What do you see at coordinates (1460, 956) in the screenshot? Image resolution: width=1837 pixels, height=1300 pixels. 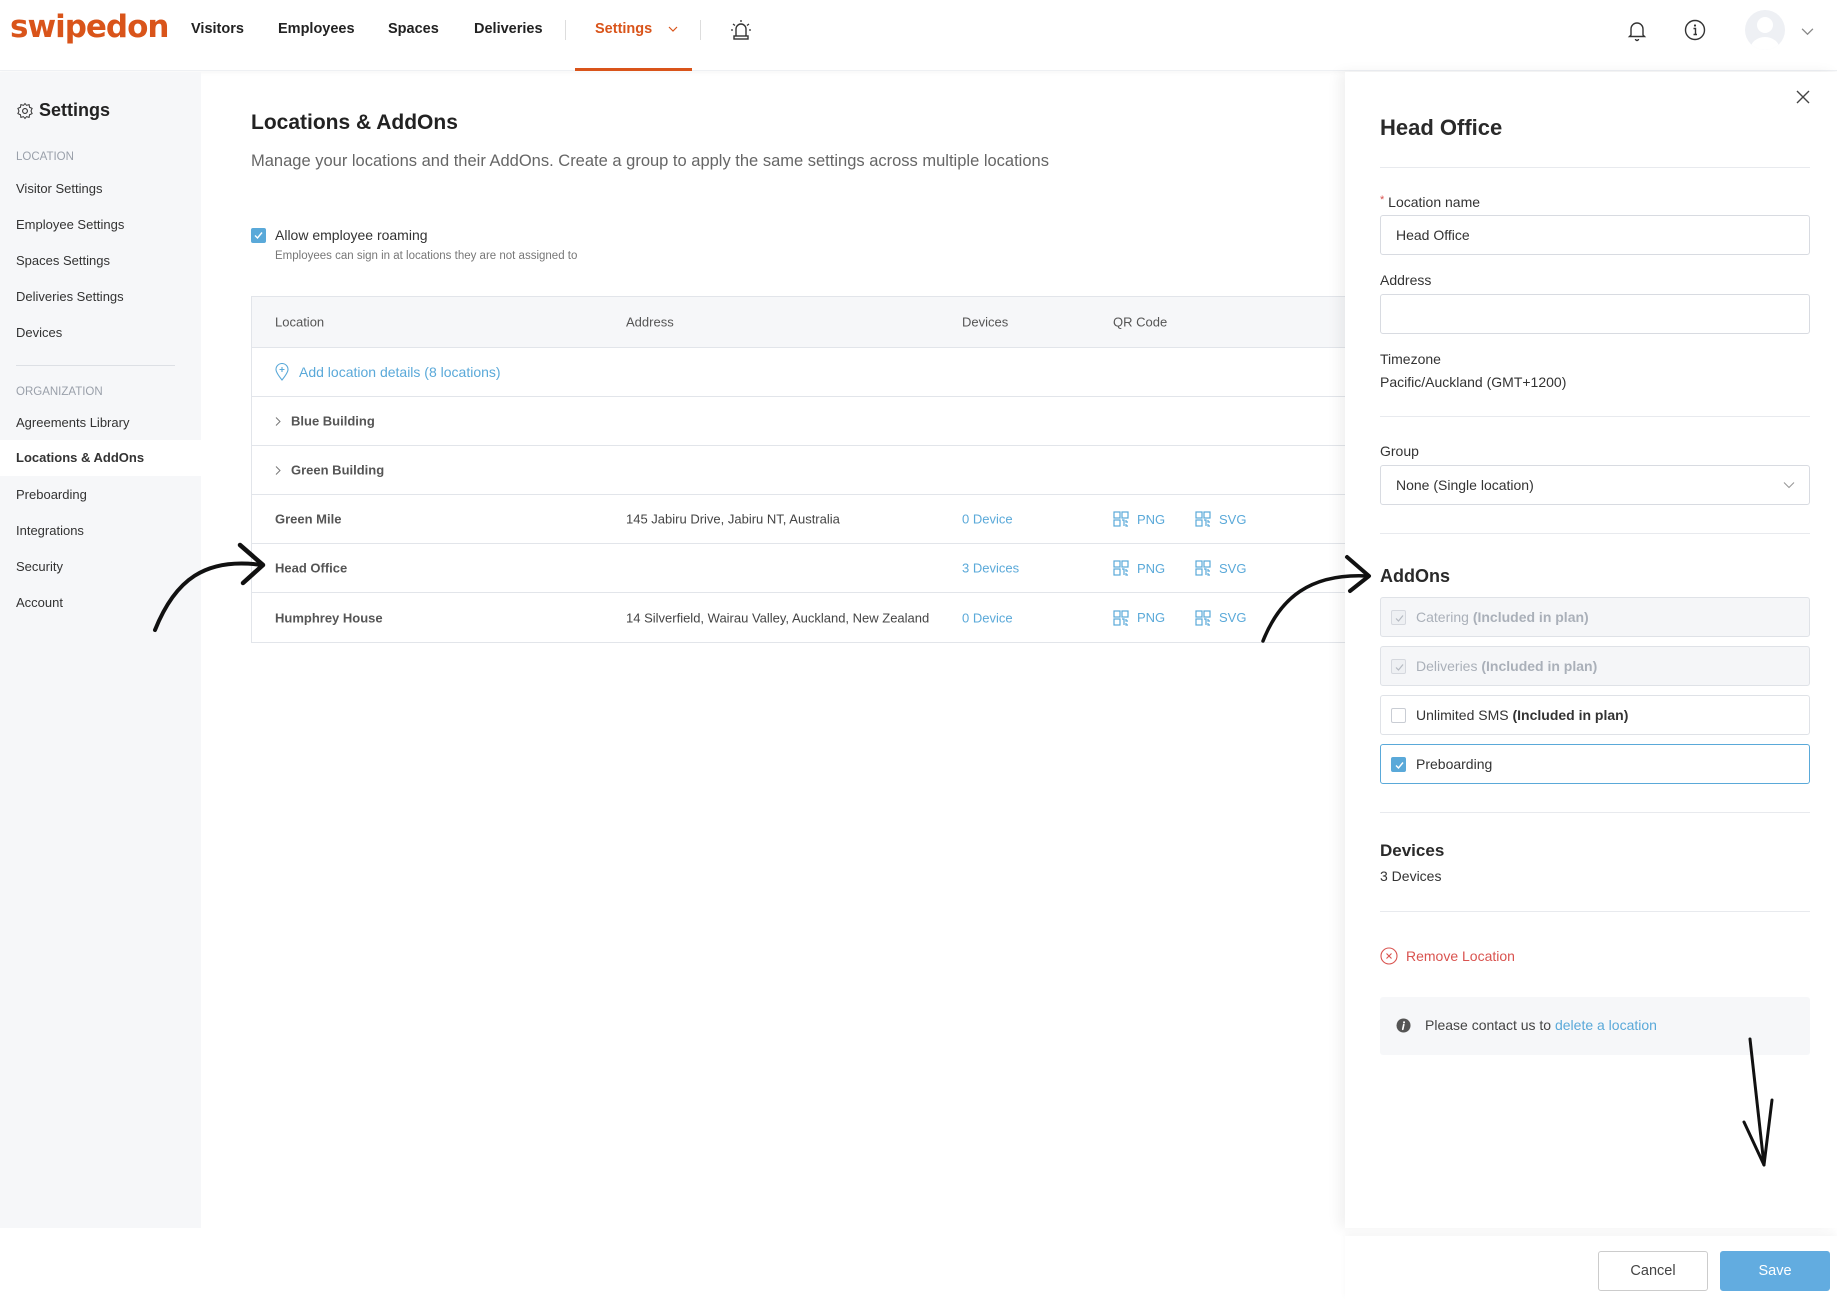 I see `remove-location-label: Remove Location` at bounding box center [1460, 956].